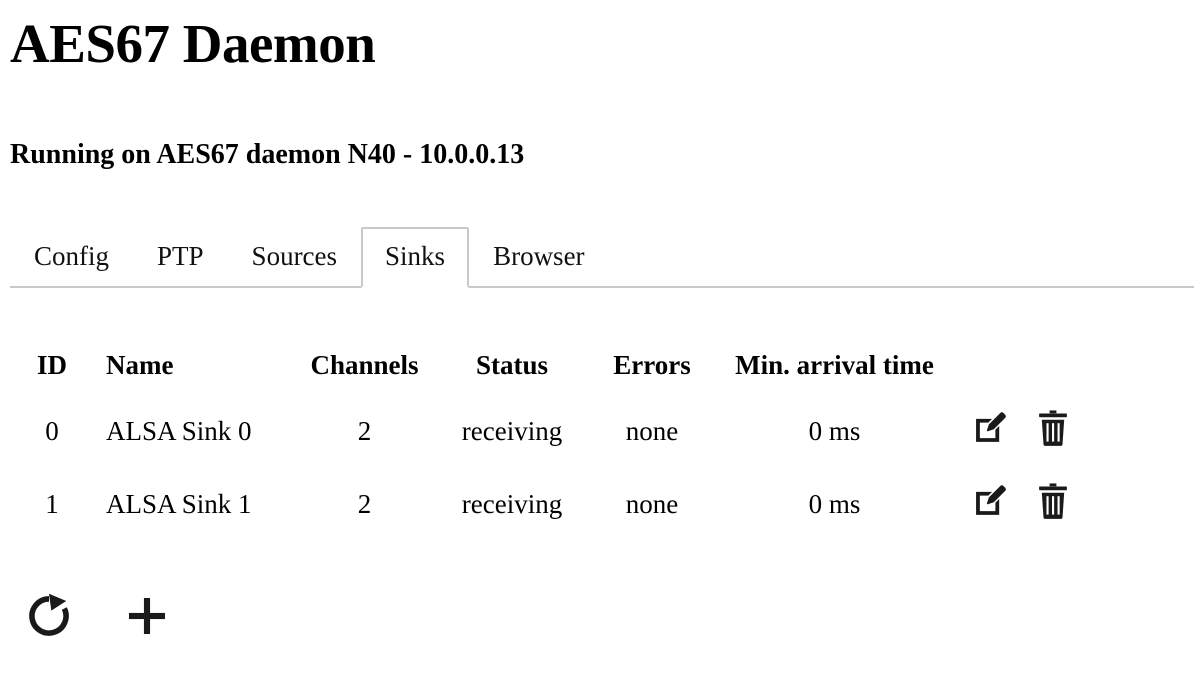 Image resolution: width=1194 pixels, height=696 pixels. What do you see at coordinates (512, 365) in the screenshot?
I see `column-header-status: Status` at bounding box center [512, 365].